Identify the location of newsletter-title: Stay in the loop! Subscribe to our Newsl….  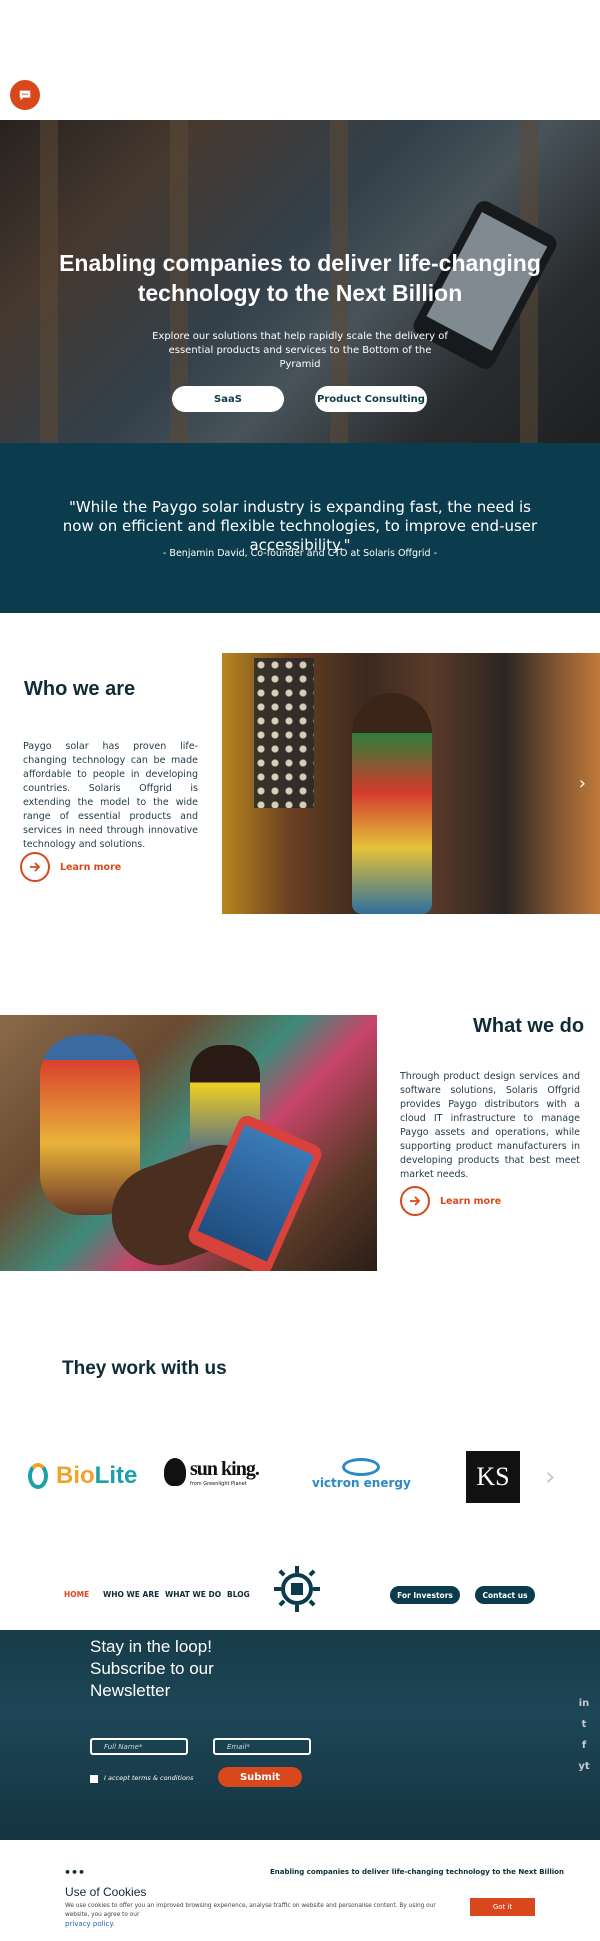
(152, 1668).